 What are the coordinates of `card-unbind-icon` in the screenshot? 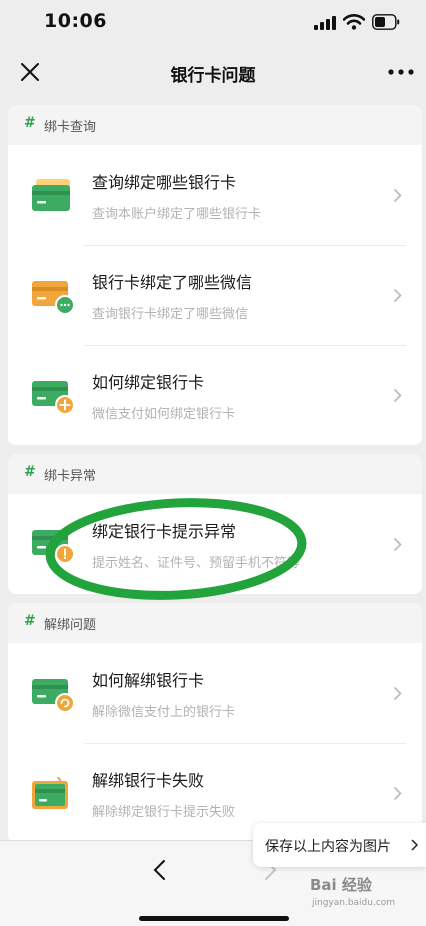 It's located at (53, 696).